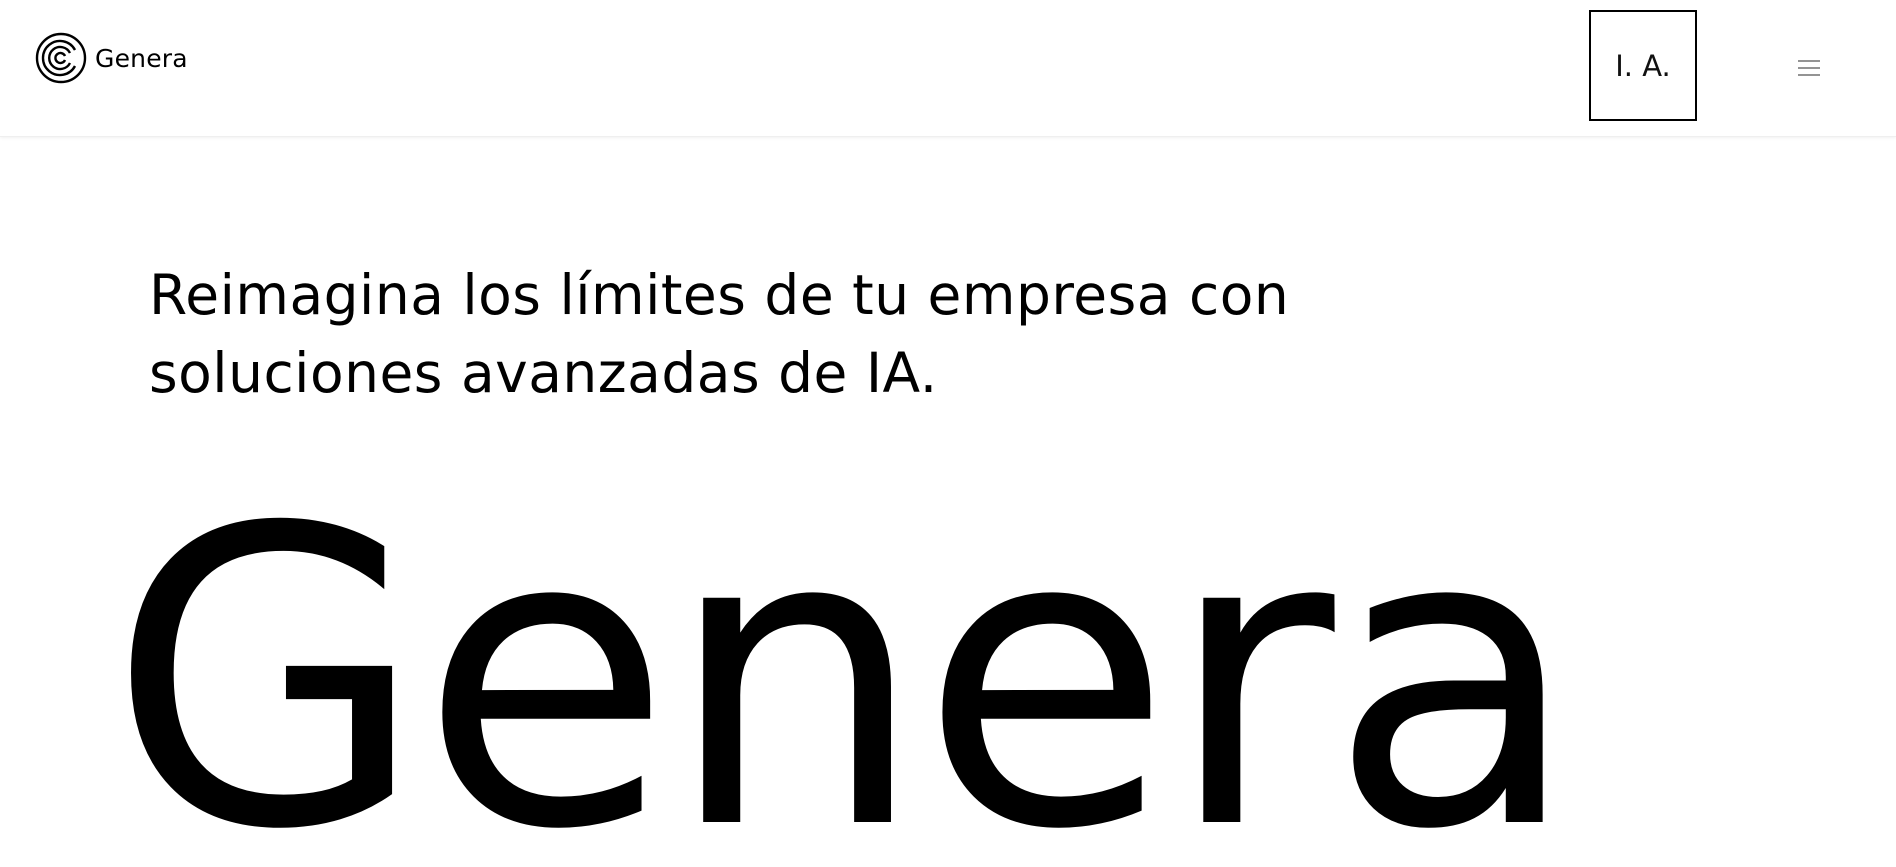  I want to click on ia-button: I. A., so click(1643, 65).